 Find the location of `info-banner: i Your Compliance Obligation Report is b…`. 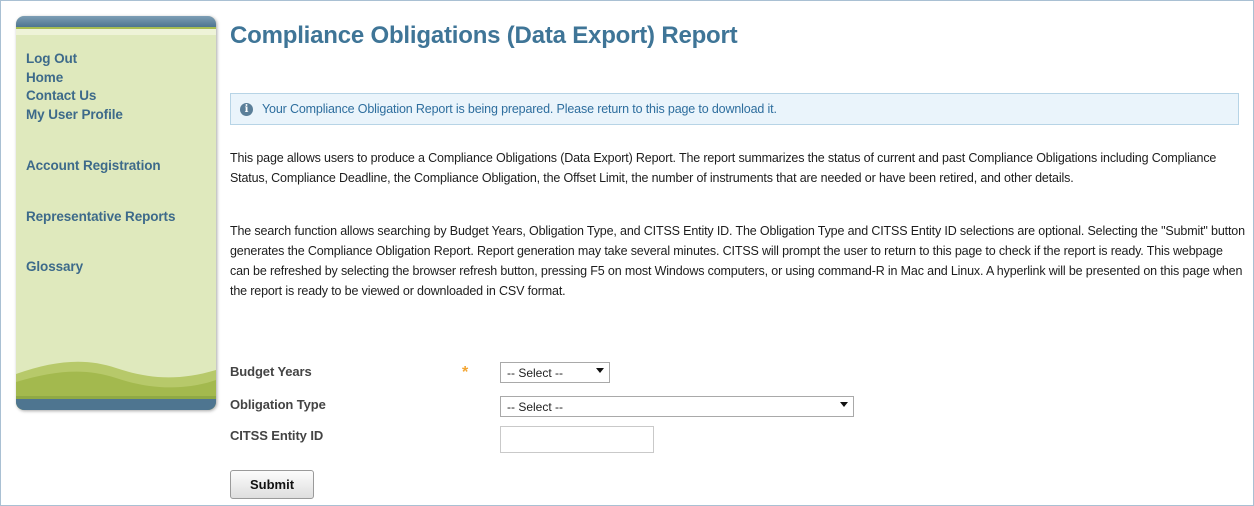

info-banner: i Your Compliance Obligation Report is b… is located at coordinates (734, 109).